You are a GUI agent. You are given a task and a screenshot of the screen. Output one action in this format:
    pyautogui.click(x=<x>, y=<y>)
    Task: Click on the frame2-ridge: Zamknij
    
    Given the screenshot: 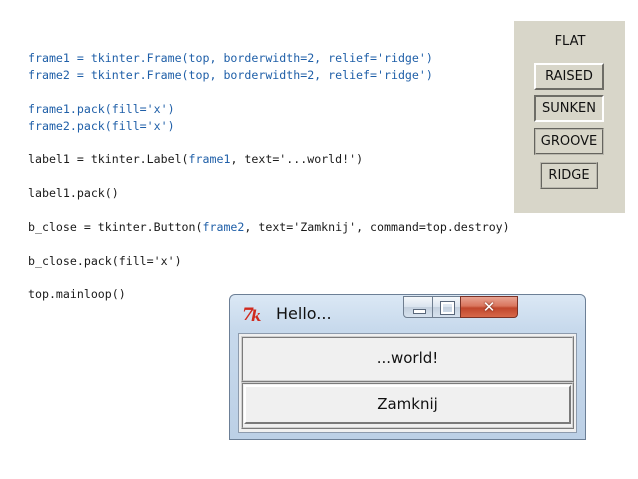 What is the action you would take?
    pyautogui.click(x=407, y=405)
    